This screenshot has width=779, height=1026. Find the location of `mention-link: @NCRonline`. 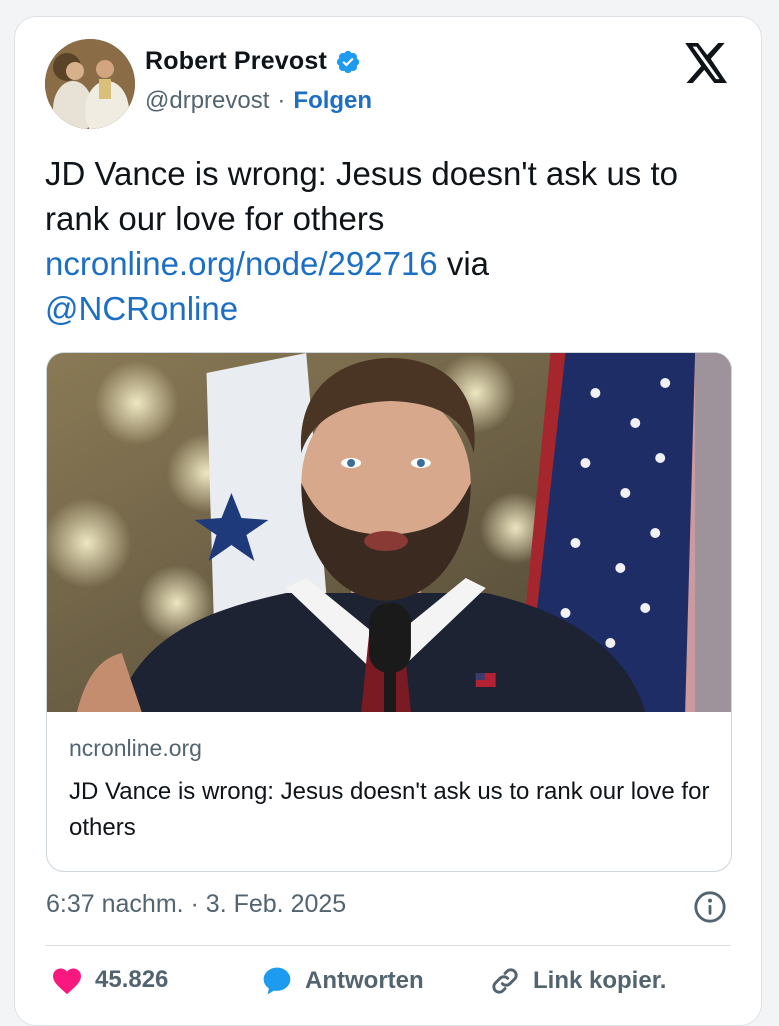

mention-link: @NCRonline is located at coordinates (141, 308).